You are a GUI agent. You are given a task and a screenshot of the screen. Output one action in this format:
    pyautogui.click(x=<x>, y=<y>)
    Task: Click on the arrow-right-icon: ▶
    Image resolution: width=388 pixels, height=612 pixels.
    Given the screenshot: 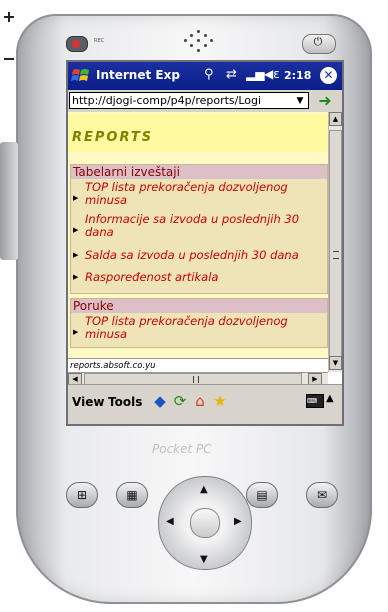 What is the action you would take?
    pyautogui.click(x=238, y=521)
    